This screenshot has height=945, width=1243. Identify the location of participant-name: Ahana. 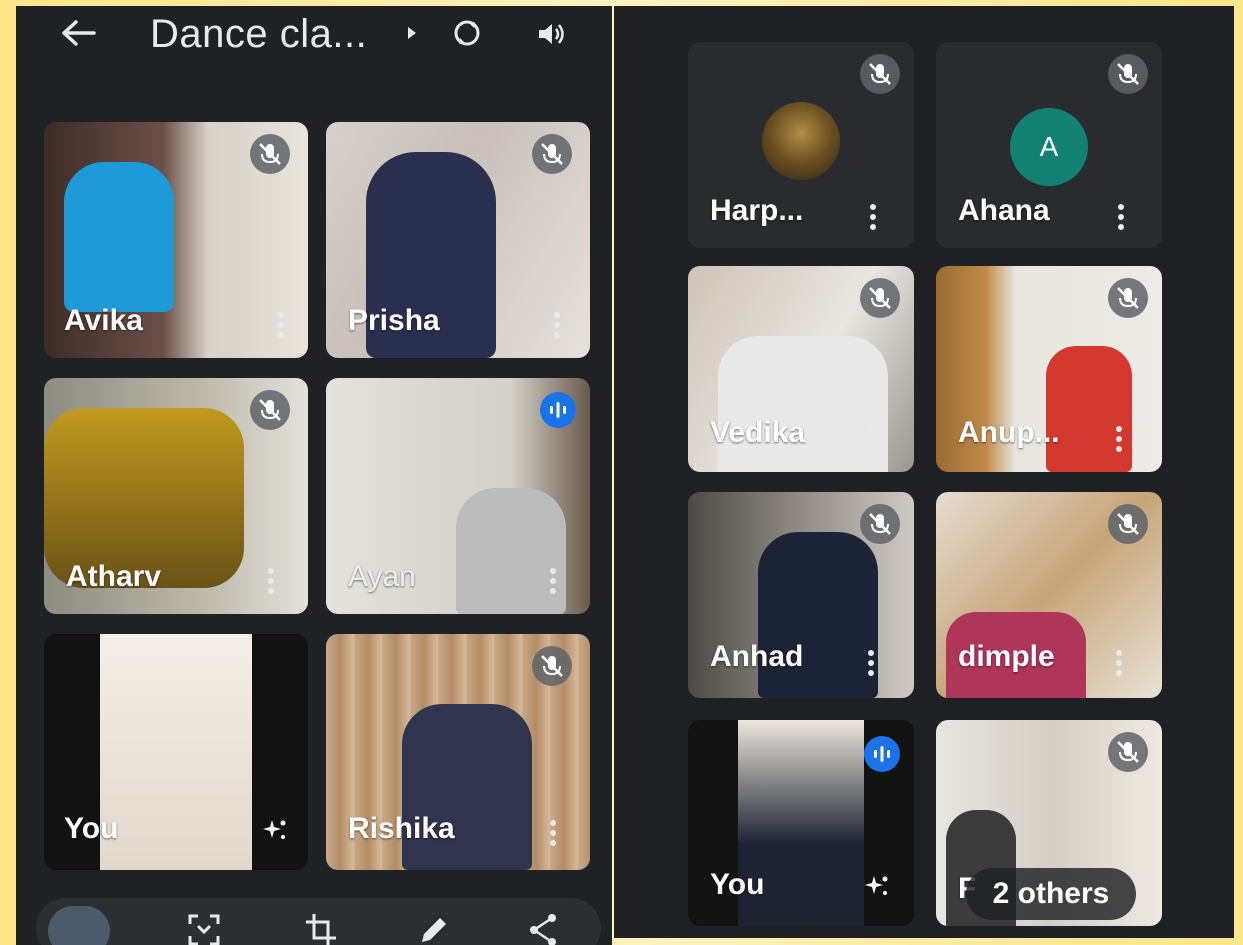
(1004, 210).